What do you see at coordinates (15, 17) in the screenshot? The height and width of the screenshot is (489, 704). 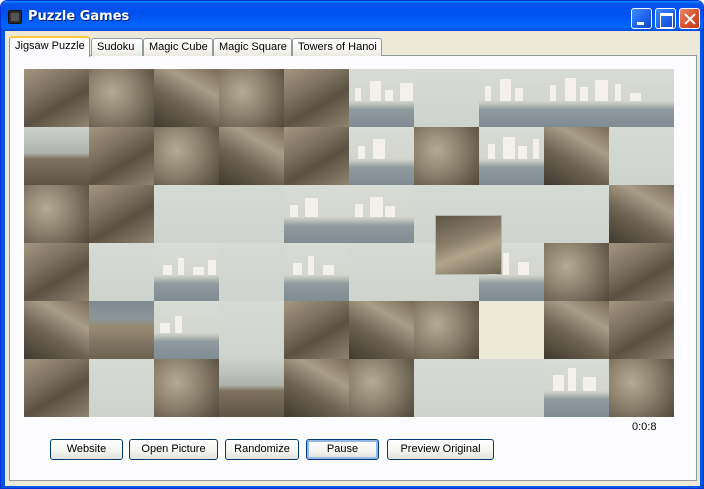 I see `app-icon` at bounding box center [15, 17].